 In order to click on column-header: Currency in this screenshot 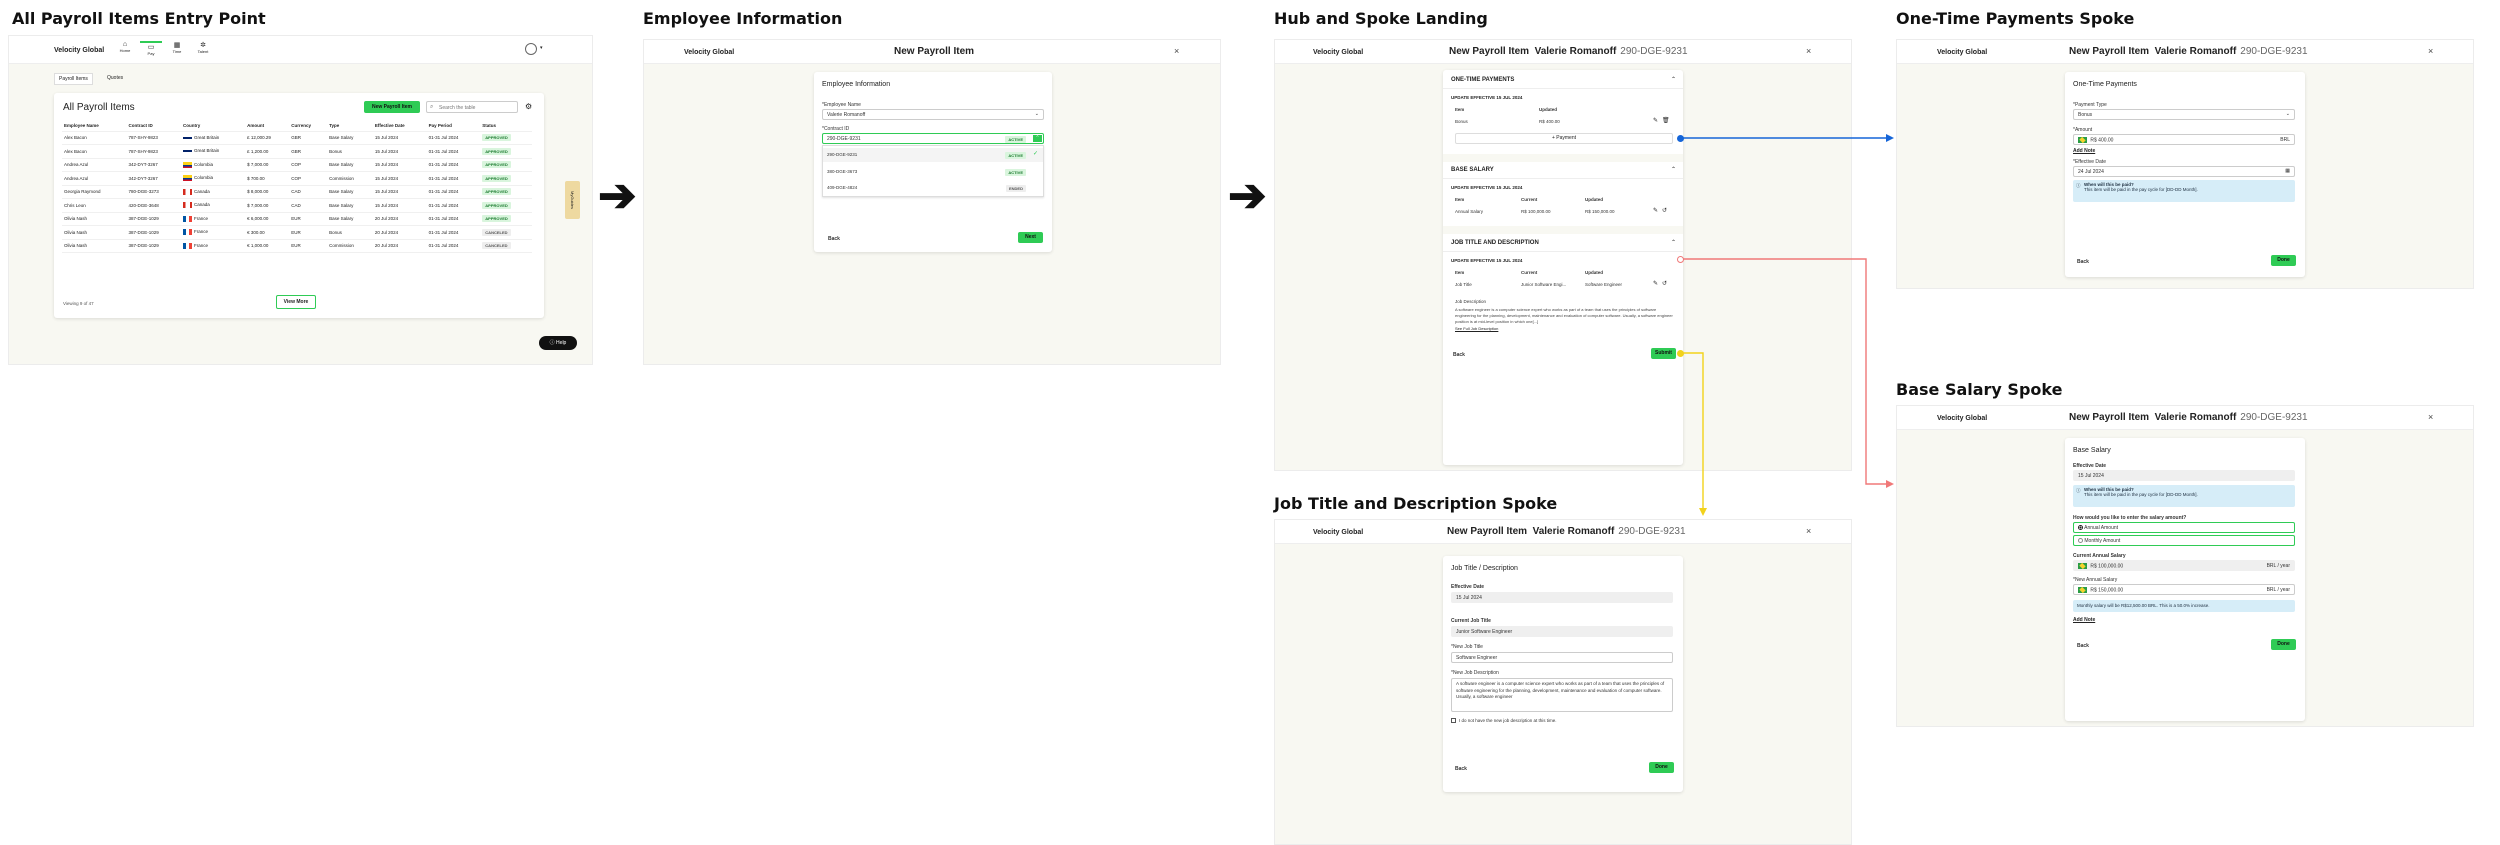, I will do `click(308, 126)`.